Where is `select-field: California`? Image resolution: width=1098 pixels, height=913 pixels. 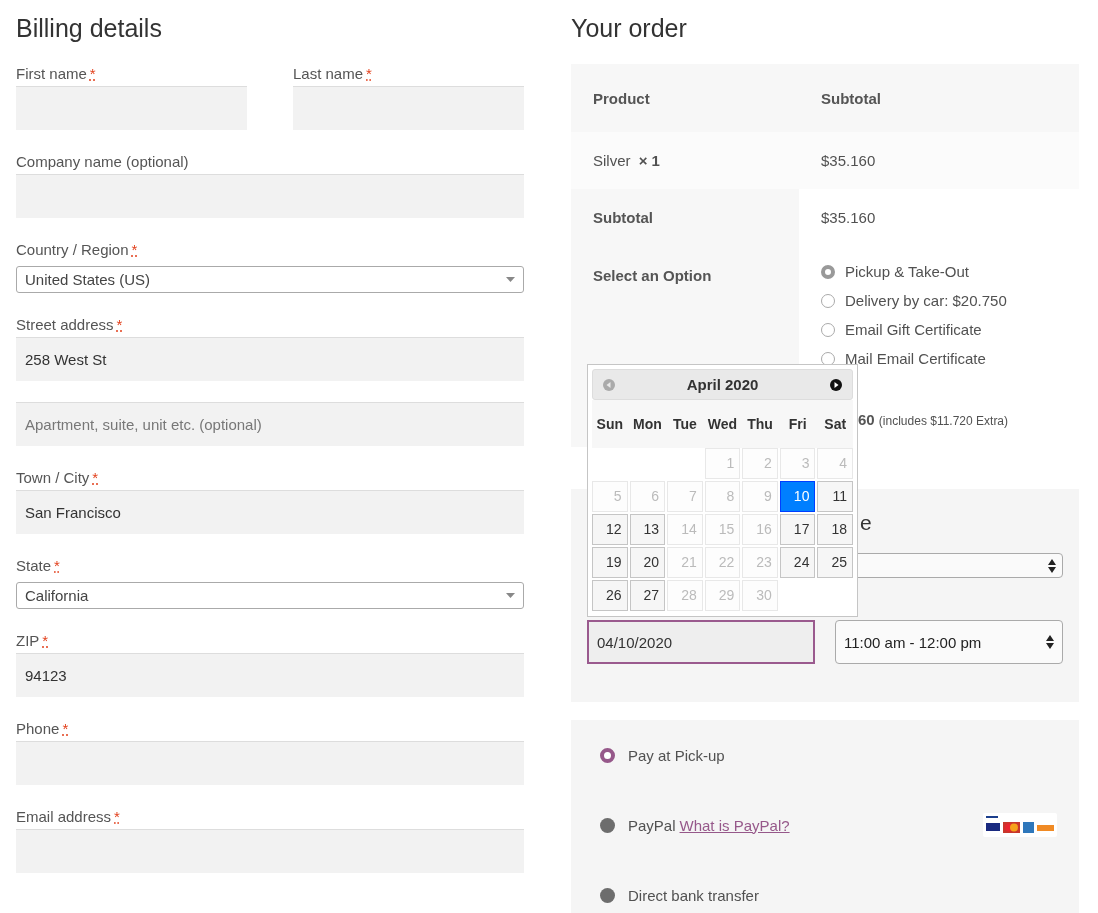 select-field: California is located at coordinates (270, 595).